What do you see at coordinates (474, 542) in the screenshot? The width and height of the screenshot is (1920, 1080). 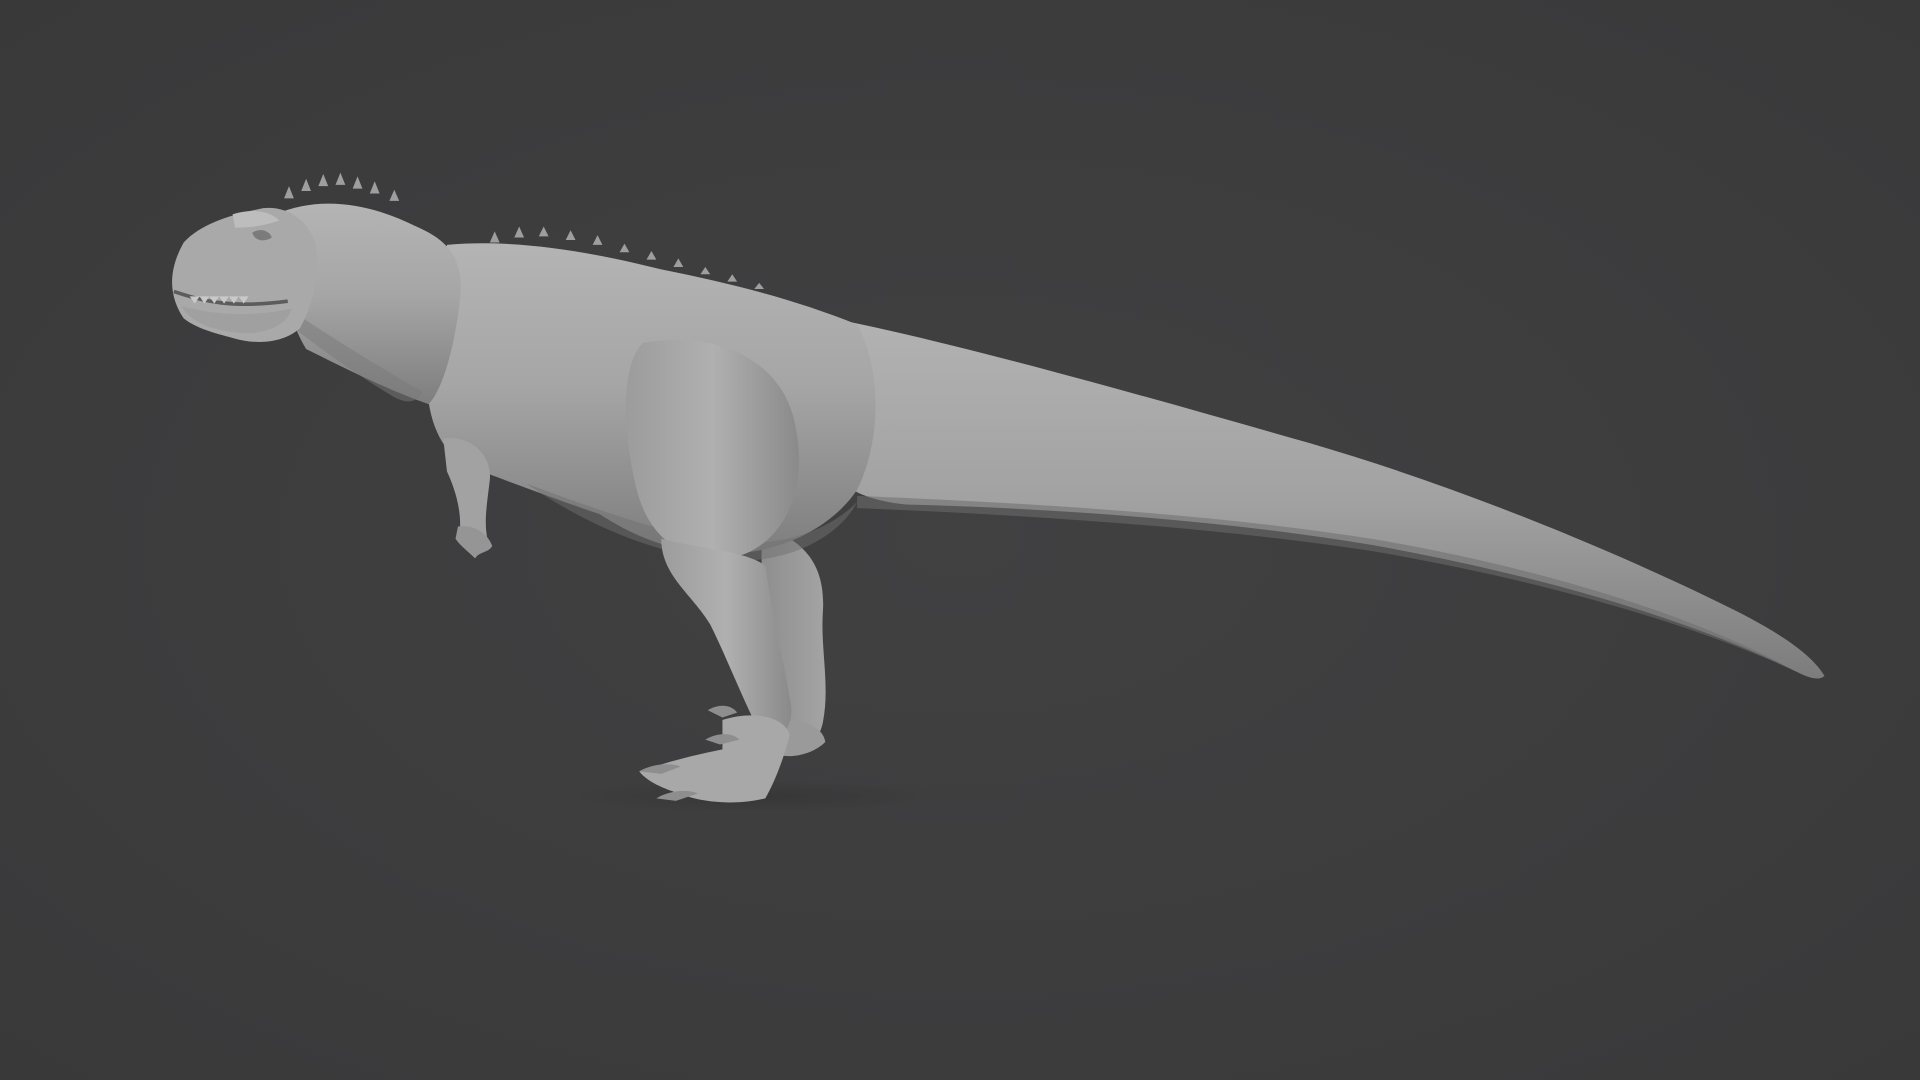 I see `hand` at bounding box center [474, 542].